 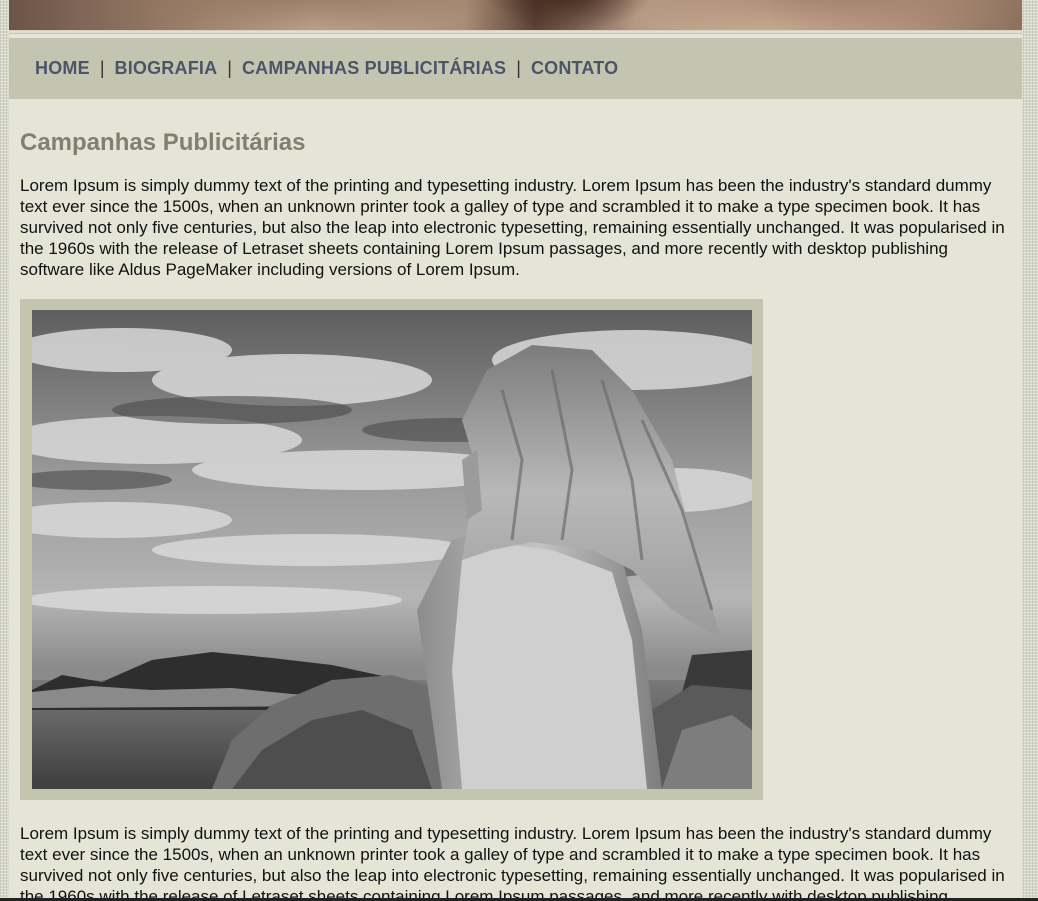 What do you see at coordinates (574, 68) in the screenshot?
I see `nav-link-contato: CONTATO` at bounding box center [574, 68].